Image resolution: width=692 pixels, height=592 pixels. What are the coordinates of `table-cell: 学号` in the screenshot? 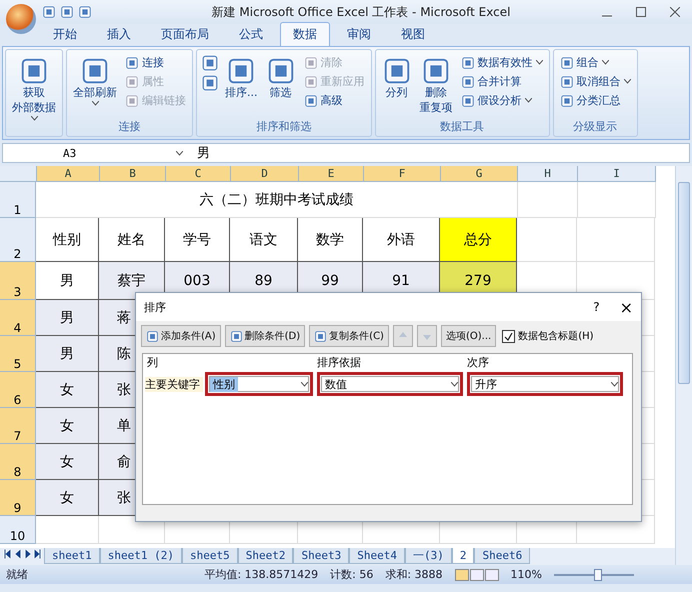 It's located at (197, 240).